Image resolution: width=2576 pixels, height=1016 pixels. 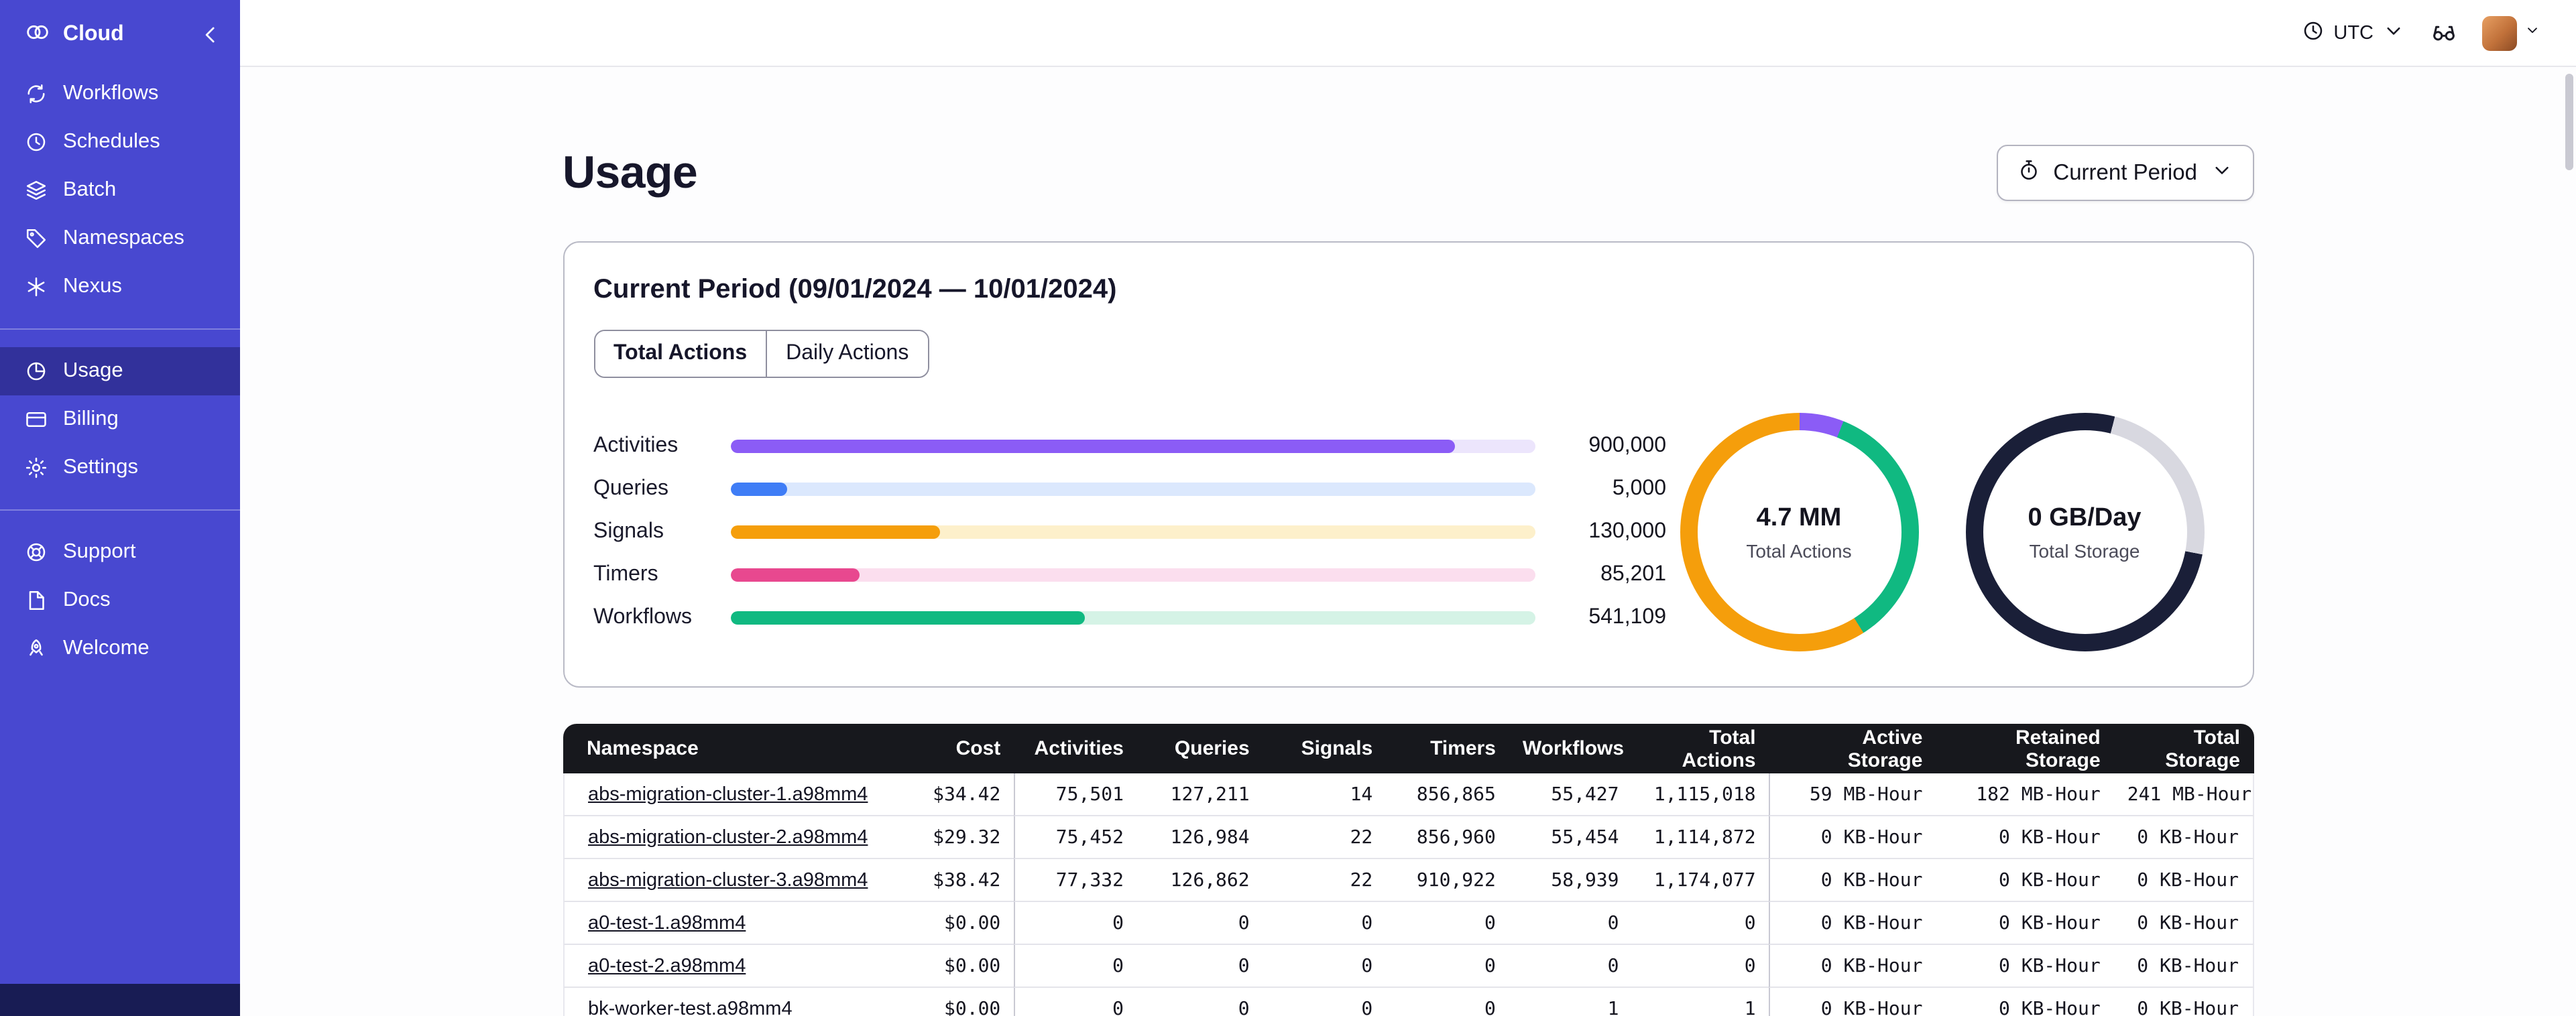 What do you see at coordinates (2183, 794) in the screenshot?
I see `table-cell: 241 MB-Hour` at bounding box center [2183, 794].